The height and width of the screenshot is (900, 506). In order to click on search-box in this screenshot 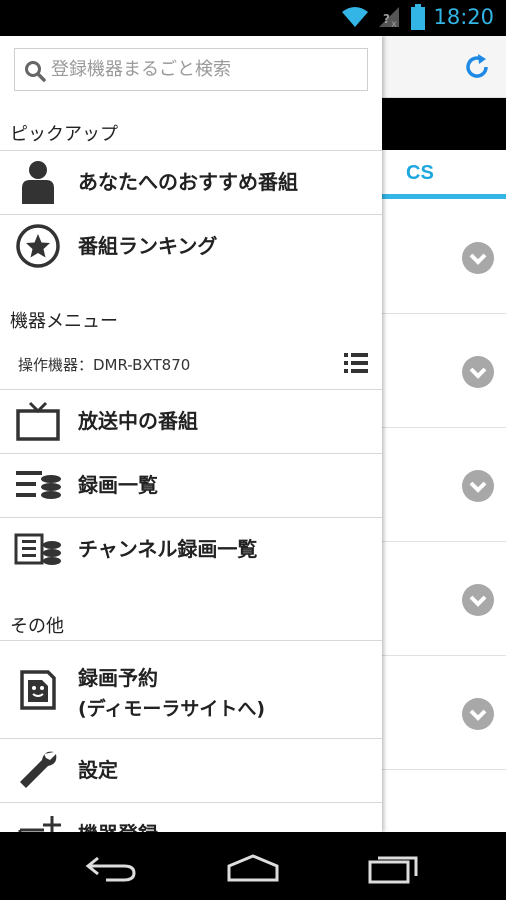, I will do `click(191, 69)`.